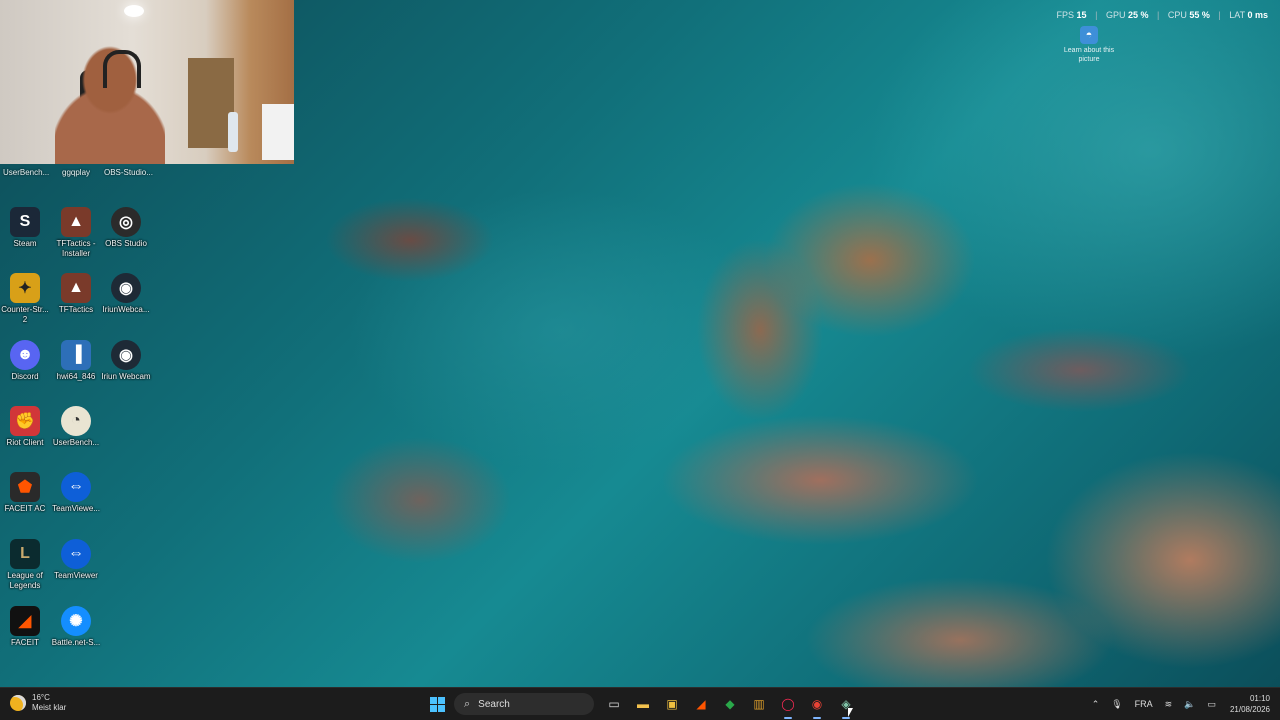 The image size is (1280, 720). What do you see at coordinates (147, 82) in the screenshot?
I see `webcam-overlay` at bounding box center [147, 82].